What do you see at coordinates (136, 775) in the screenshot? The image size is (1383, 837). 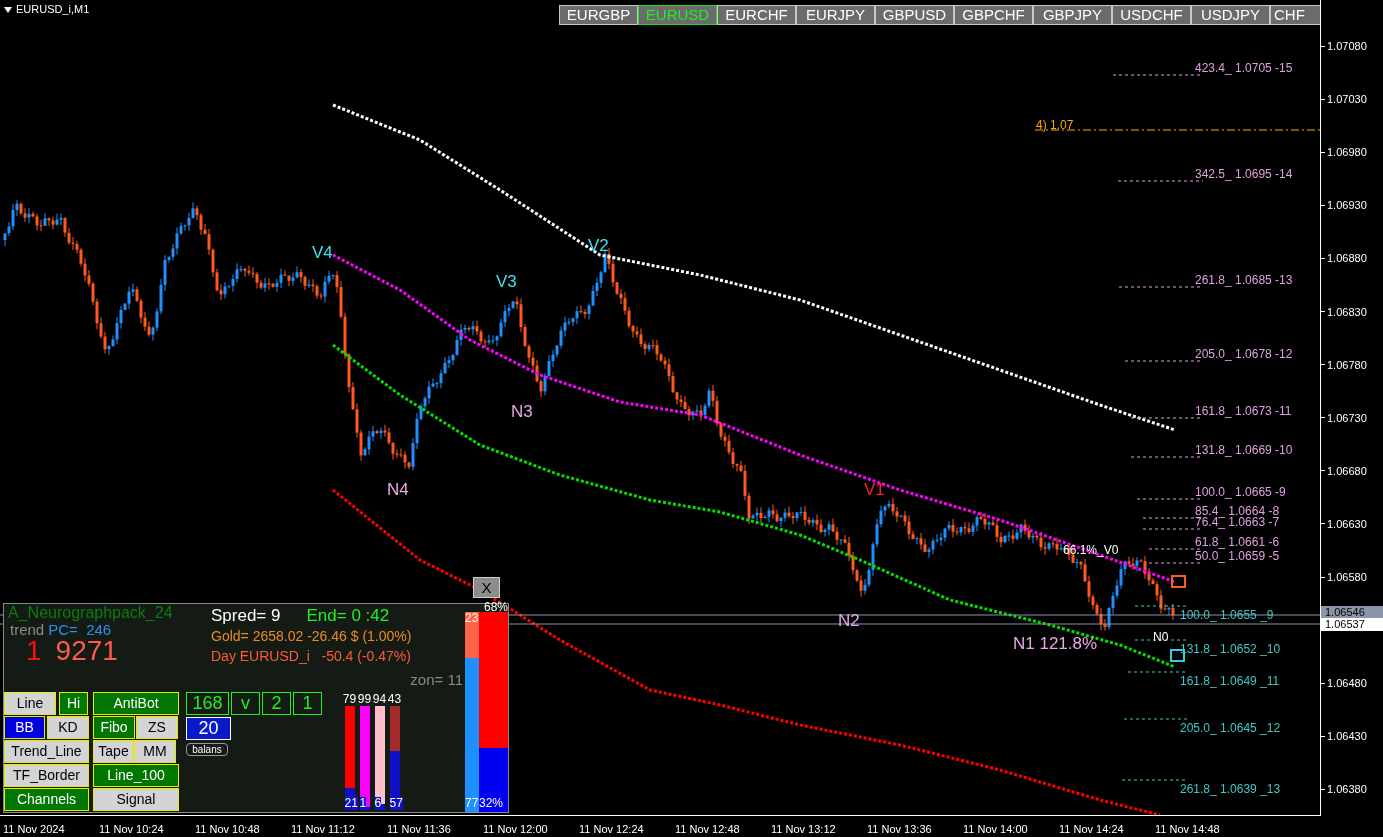 I see `toggle-button: Line_100` at bounding box center [136, 775].